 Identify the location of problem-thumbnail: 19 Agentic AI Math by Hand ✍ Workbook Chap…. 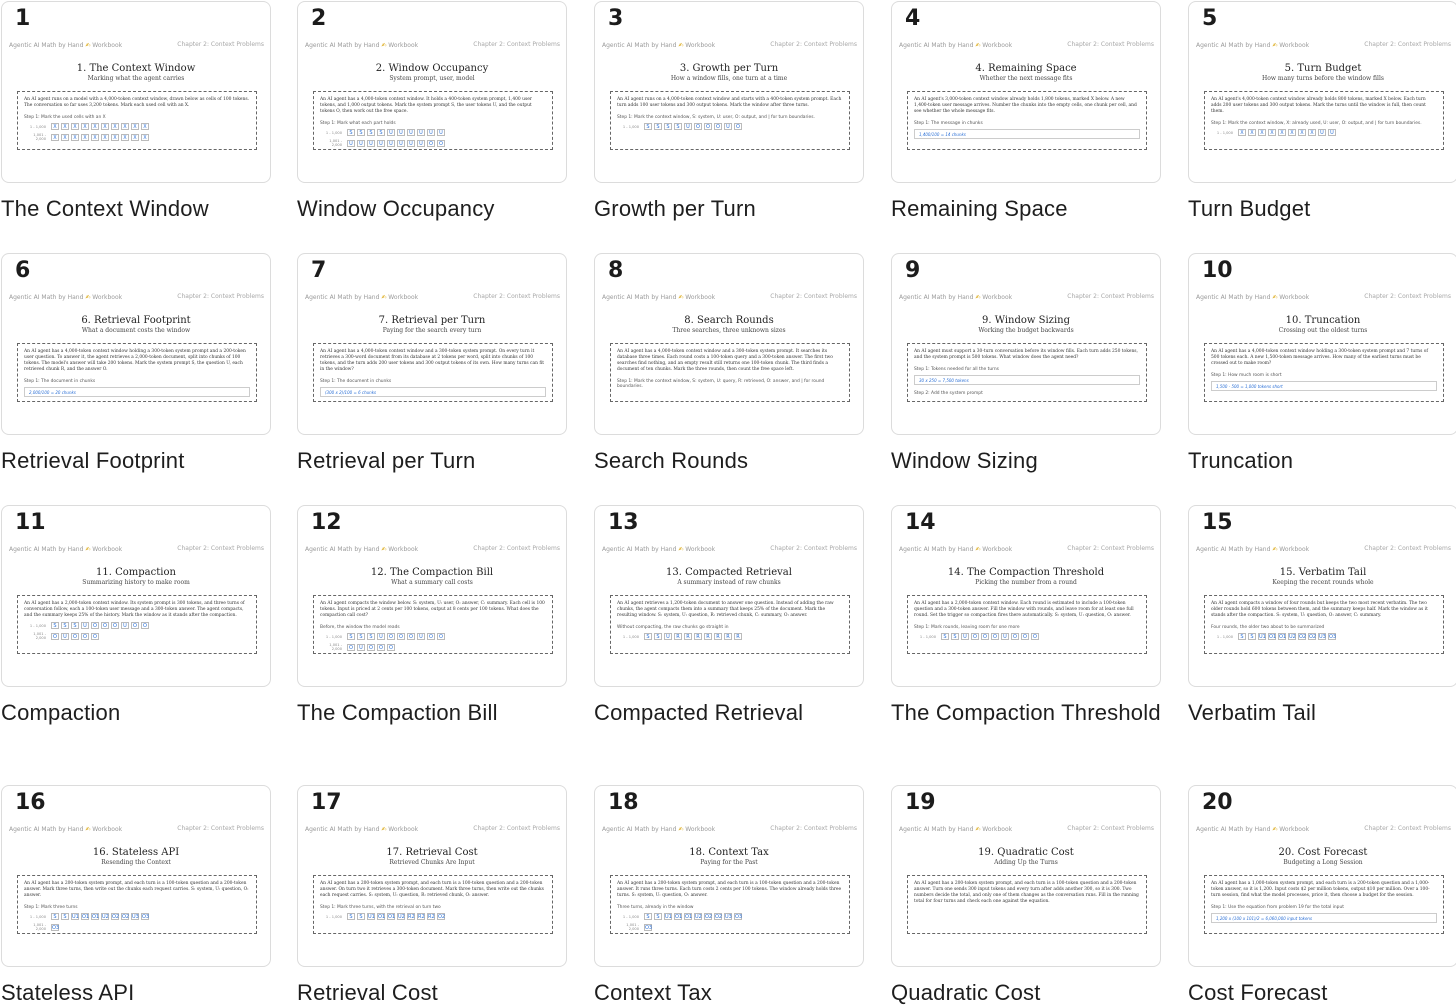
(1026, 876).